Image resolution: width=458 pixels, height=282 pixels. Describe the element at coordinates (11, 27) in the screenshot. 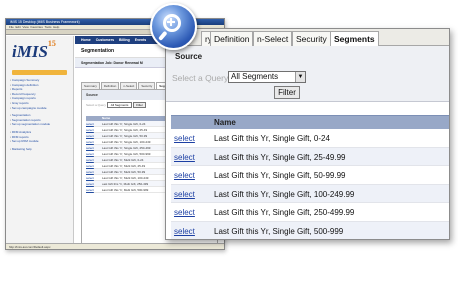

I see `menu-file: File` at that location.